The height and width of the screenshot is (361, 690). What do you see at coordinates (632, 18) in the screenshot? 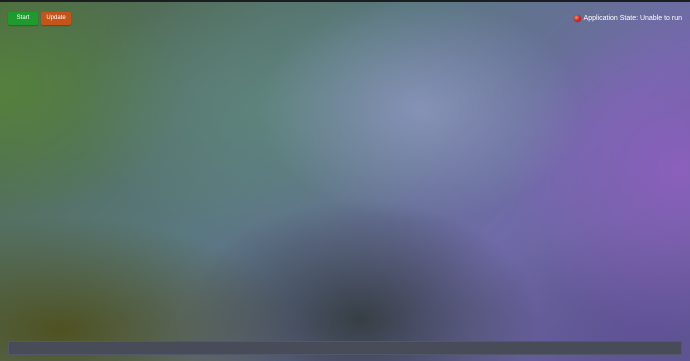
I see `application-state-label: Application State: Unable to run` at bounding box center [632, 18].